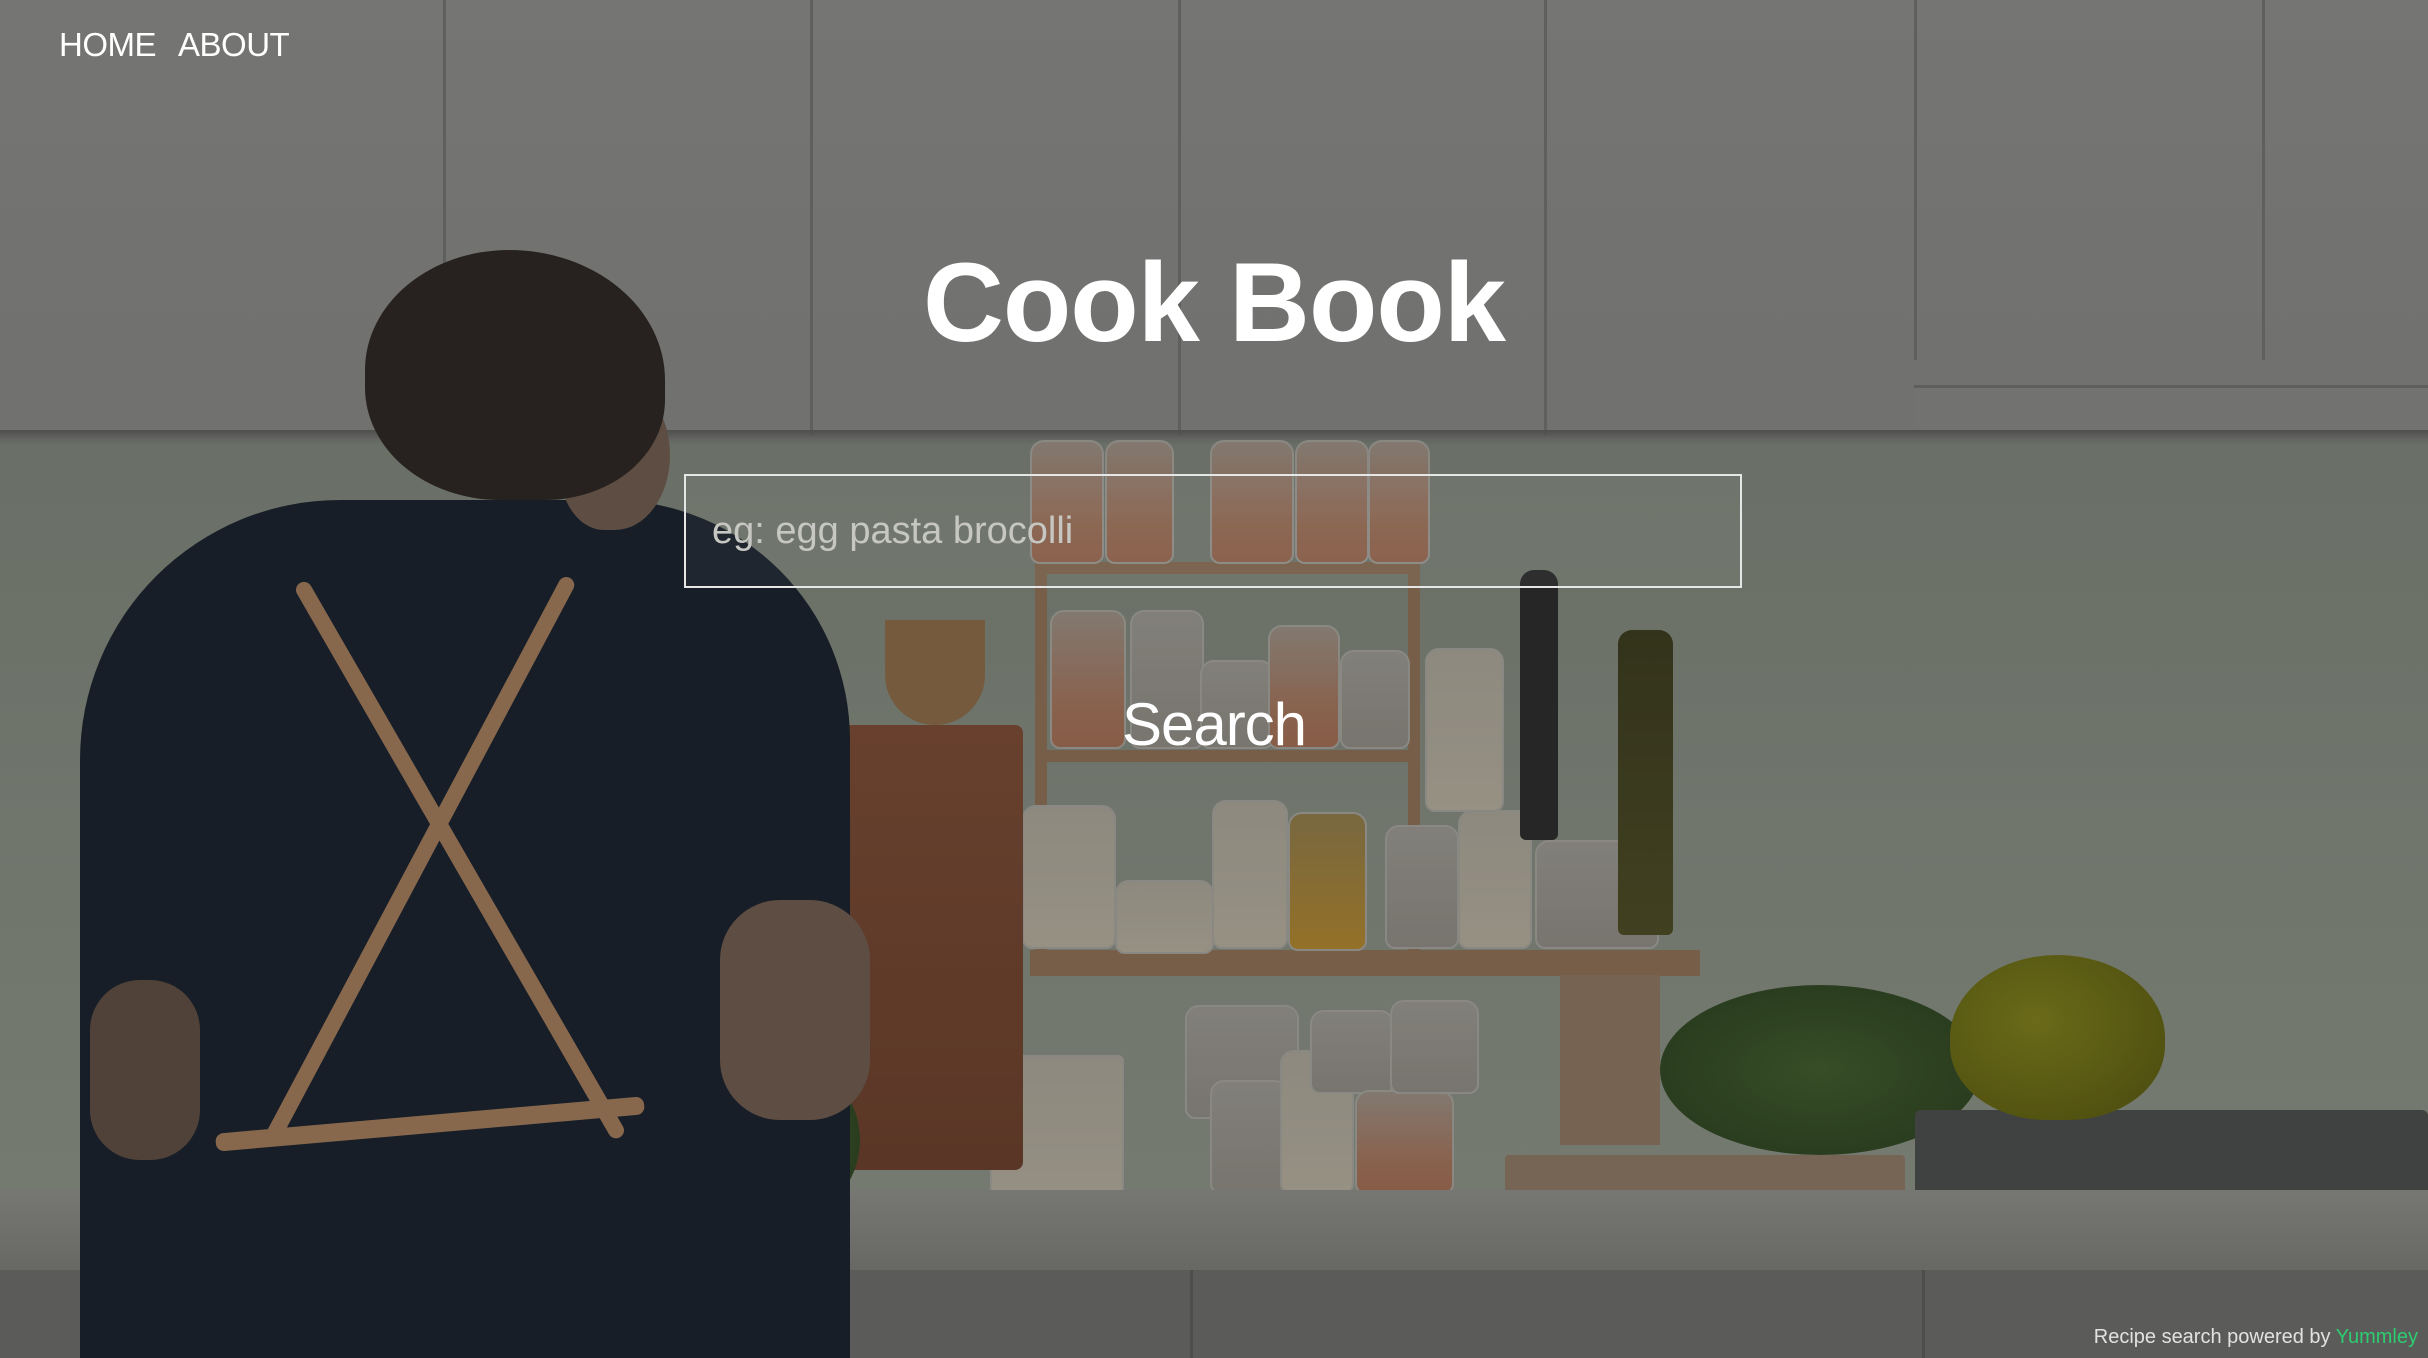 The height and width of the screenshot is (1358, 2428). I want to click on search-box, so click(1213, 531).